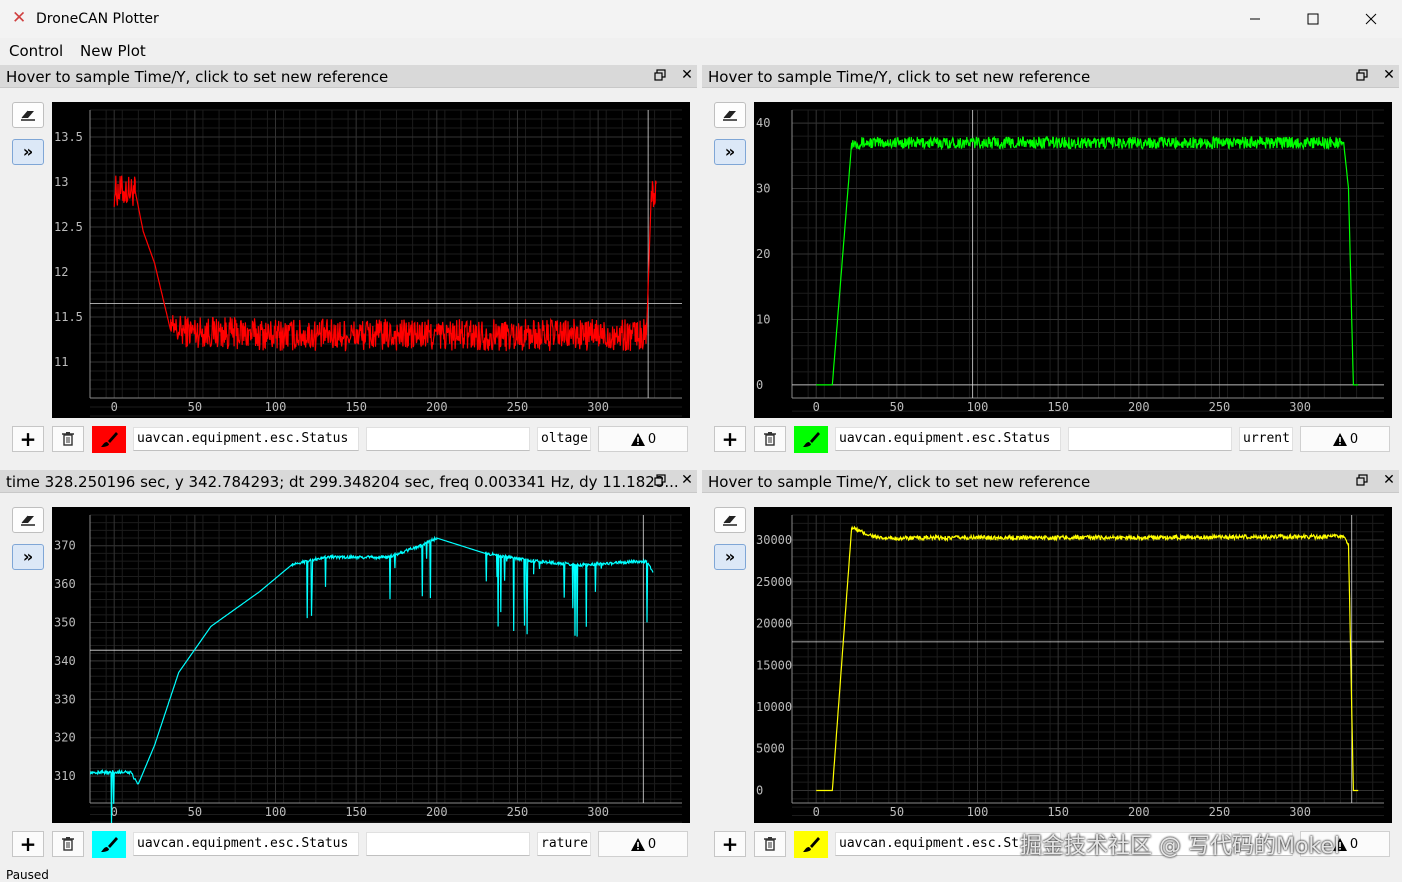 The image size is (1402, 882). What do you see at coordinates (1371, 19) in the screenshot?
I see `close-window-button` at bounding box center [1371, 19].